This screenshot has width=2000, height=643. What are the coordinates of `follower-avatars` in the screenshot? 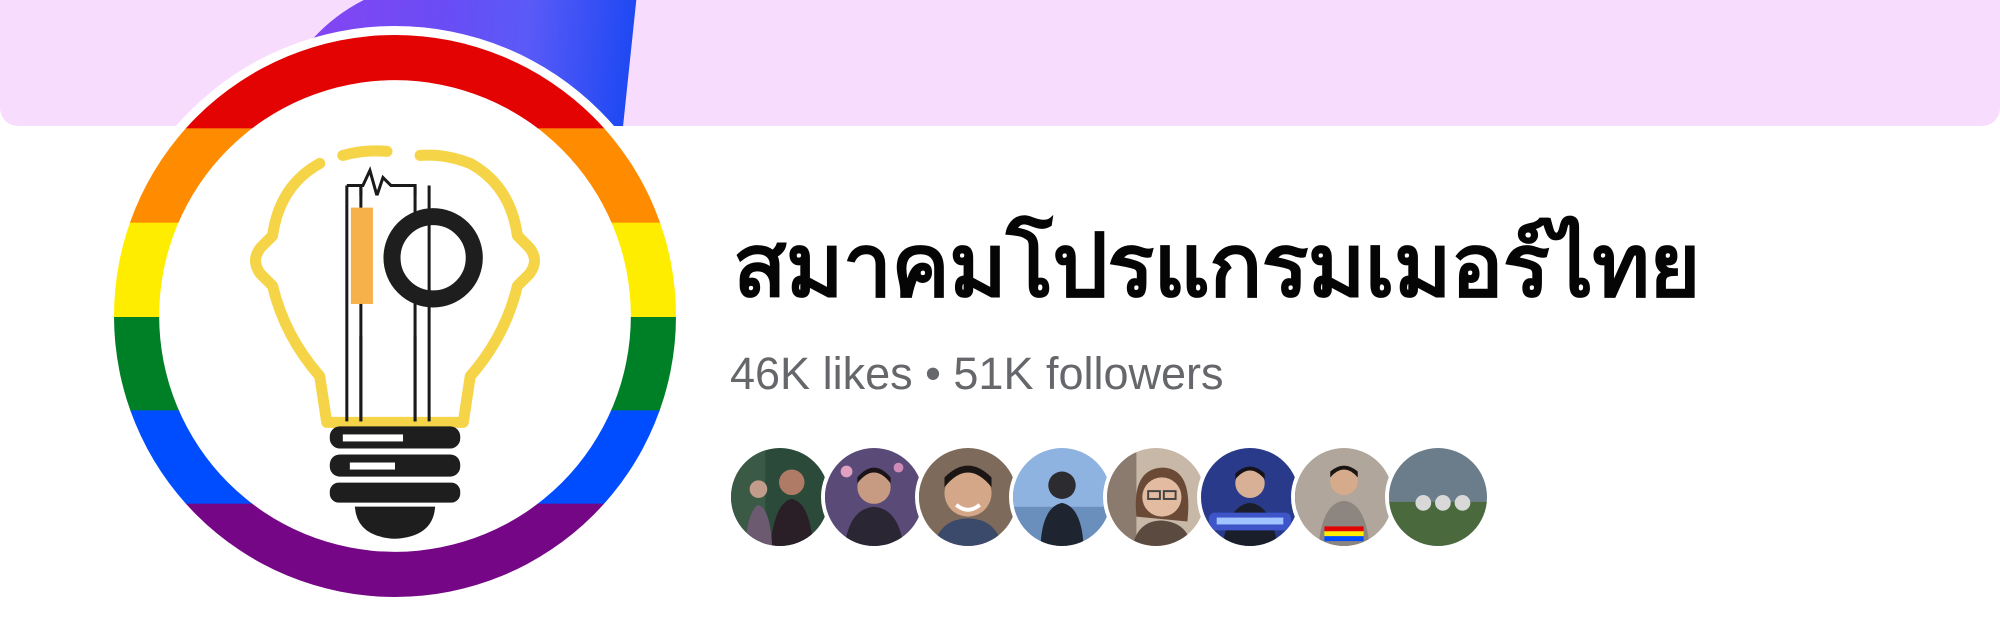 It's located at (1109, 499).